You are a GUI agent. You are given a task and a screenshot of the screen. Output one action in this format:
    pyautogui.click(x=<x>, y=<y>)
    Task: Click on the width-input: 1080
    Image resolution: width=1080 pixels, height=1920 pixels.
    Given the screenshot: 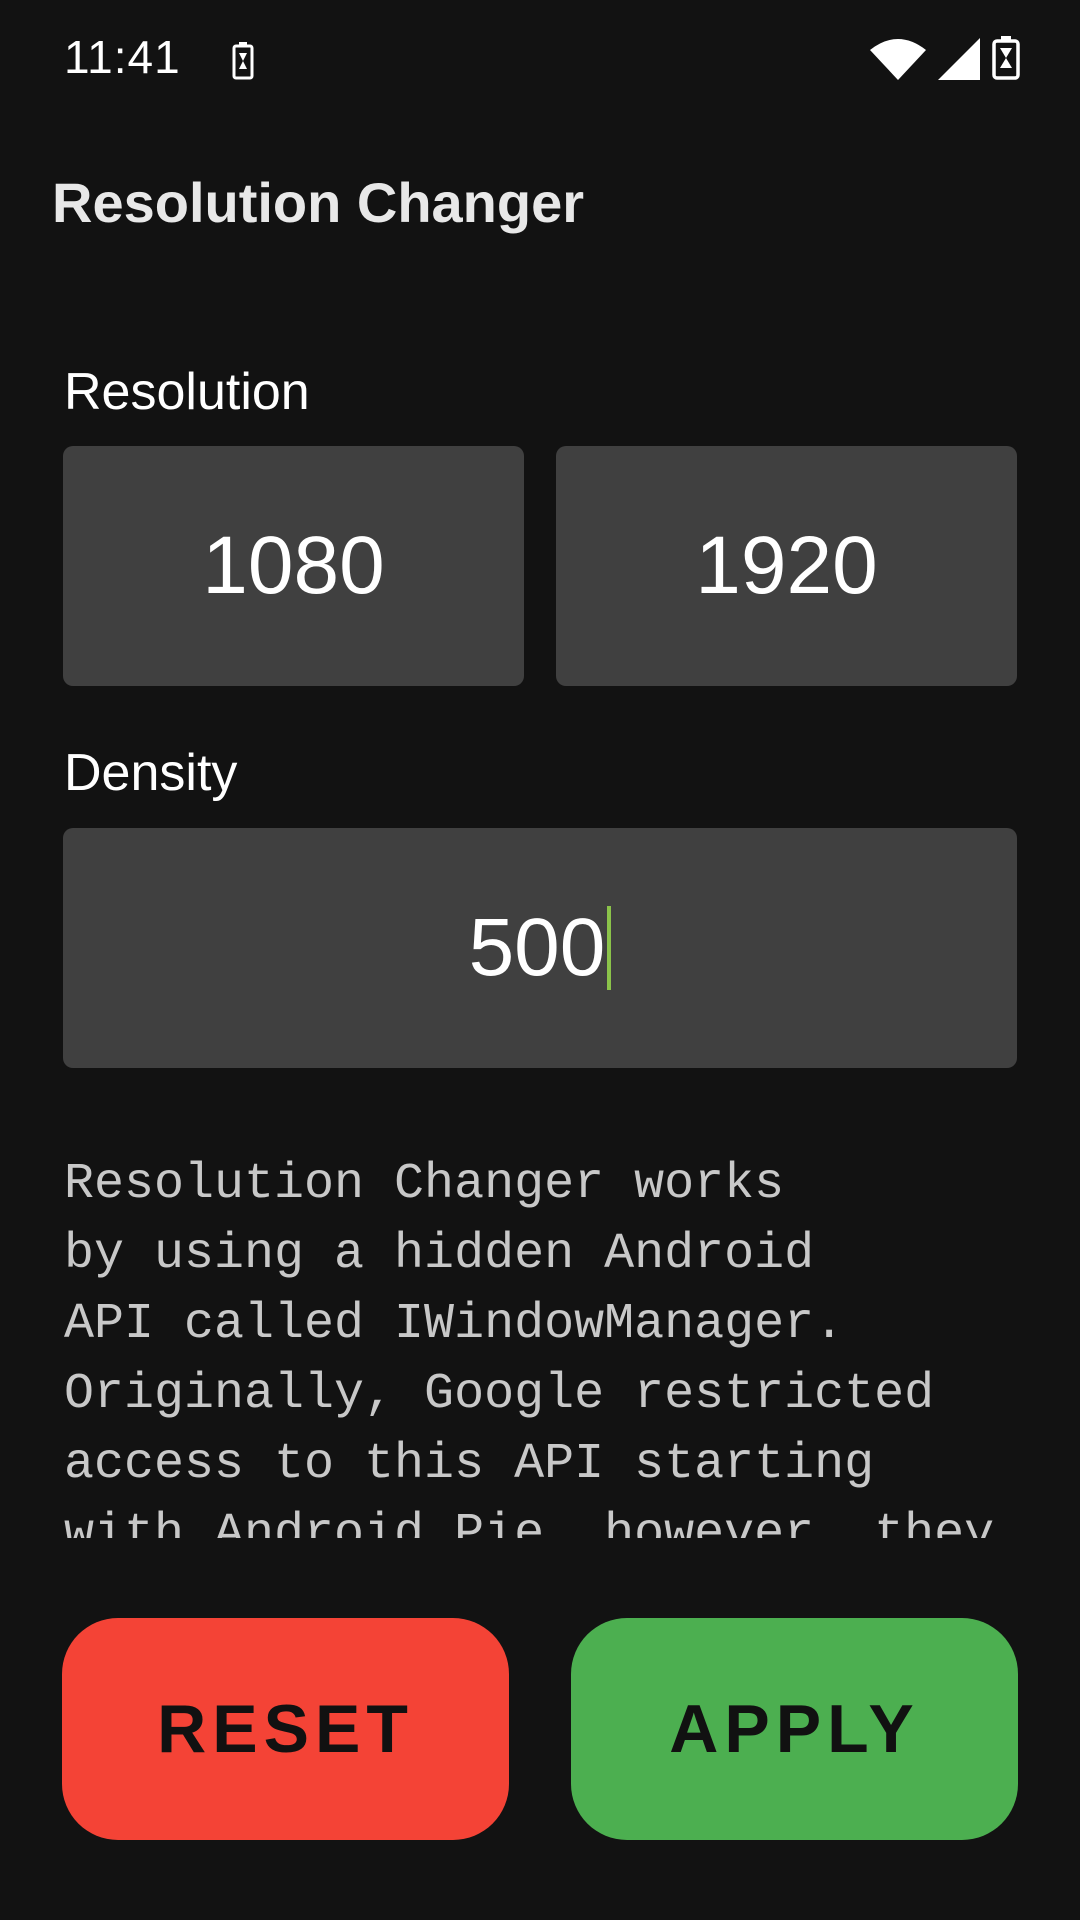 What is the action you would take?
    pyautogui.click(x=293, y=566)
    